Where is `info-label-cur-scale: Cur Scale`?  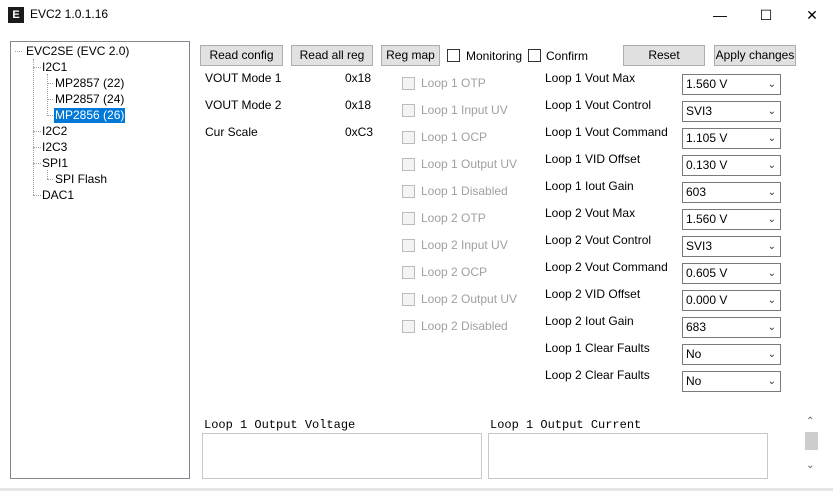 info-label-cur-scale: Cur Scale is located at coordinates (231, 132).